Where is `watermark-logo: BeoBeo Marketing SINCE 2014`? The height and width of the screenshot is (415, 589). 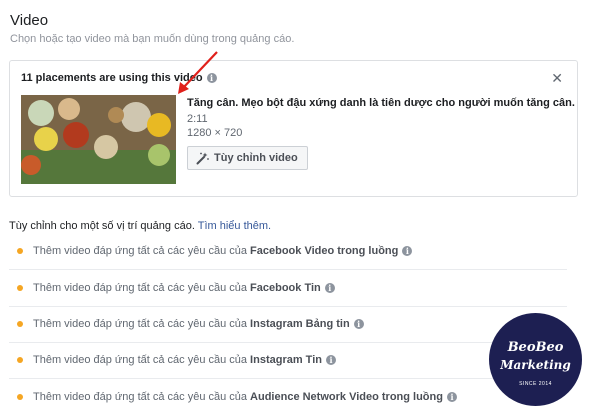
watermark-logo: BeoBeo Marketing SINCE 2014 is located at coordinates (535, 359).